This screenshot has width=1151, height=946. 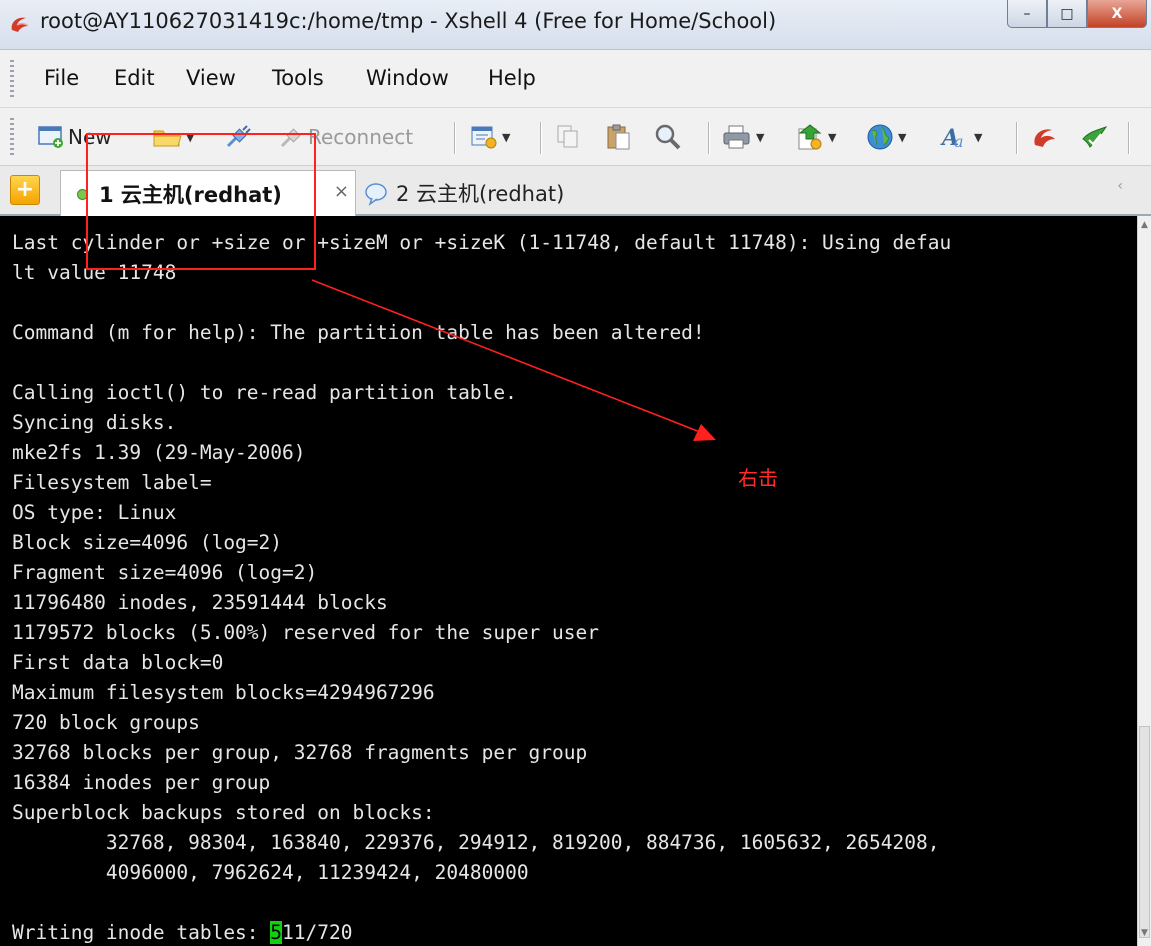 I want to click on xshell-logo-button, so click(x=1045, y=137).